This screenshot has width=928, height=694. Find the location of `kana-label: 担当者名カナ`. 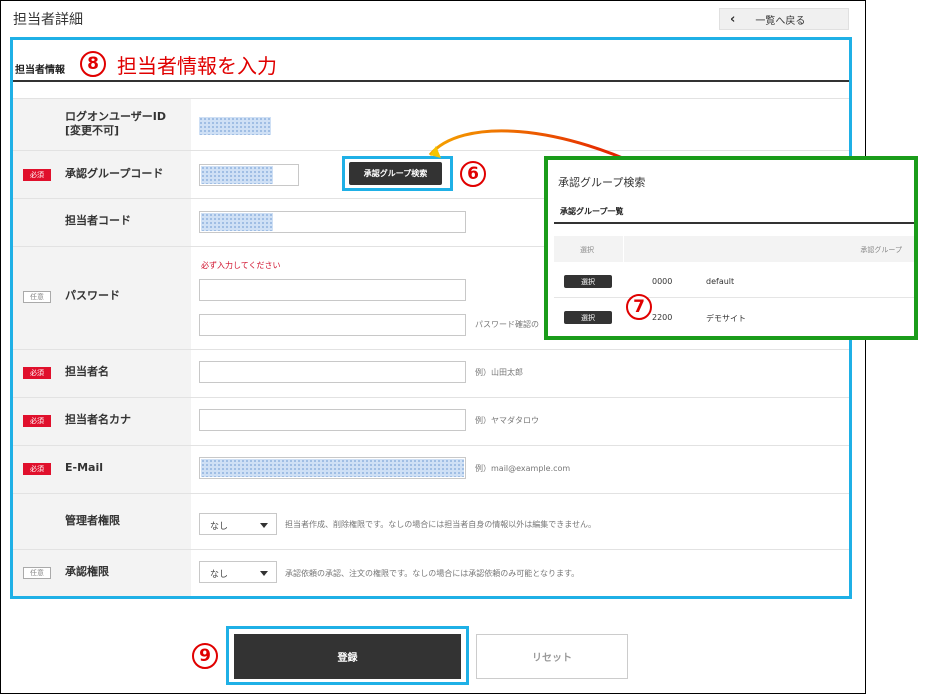

kana-label: 担当者名カナ is located at coordinates (98, 419).